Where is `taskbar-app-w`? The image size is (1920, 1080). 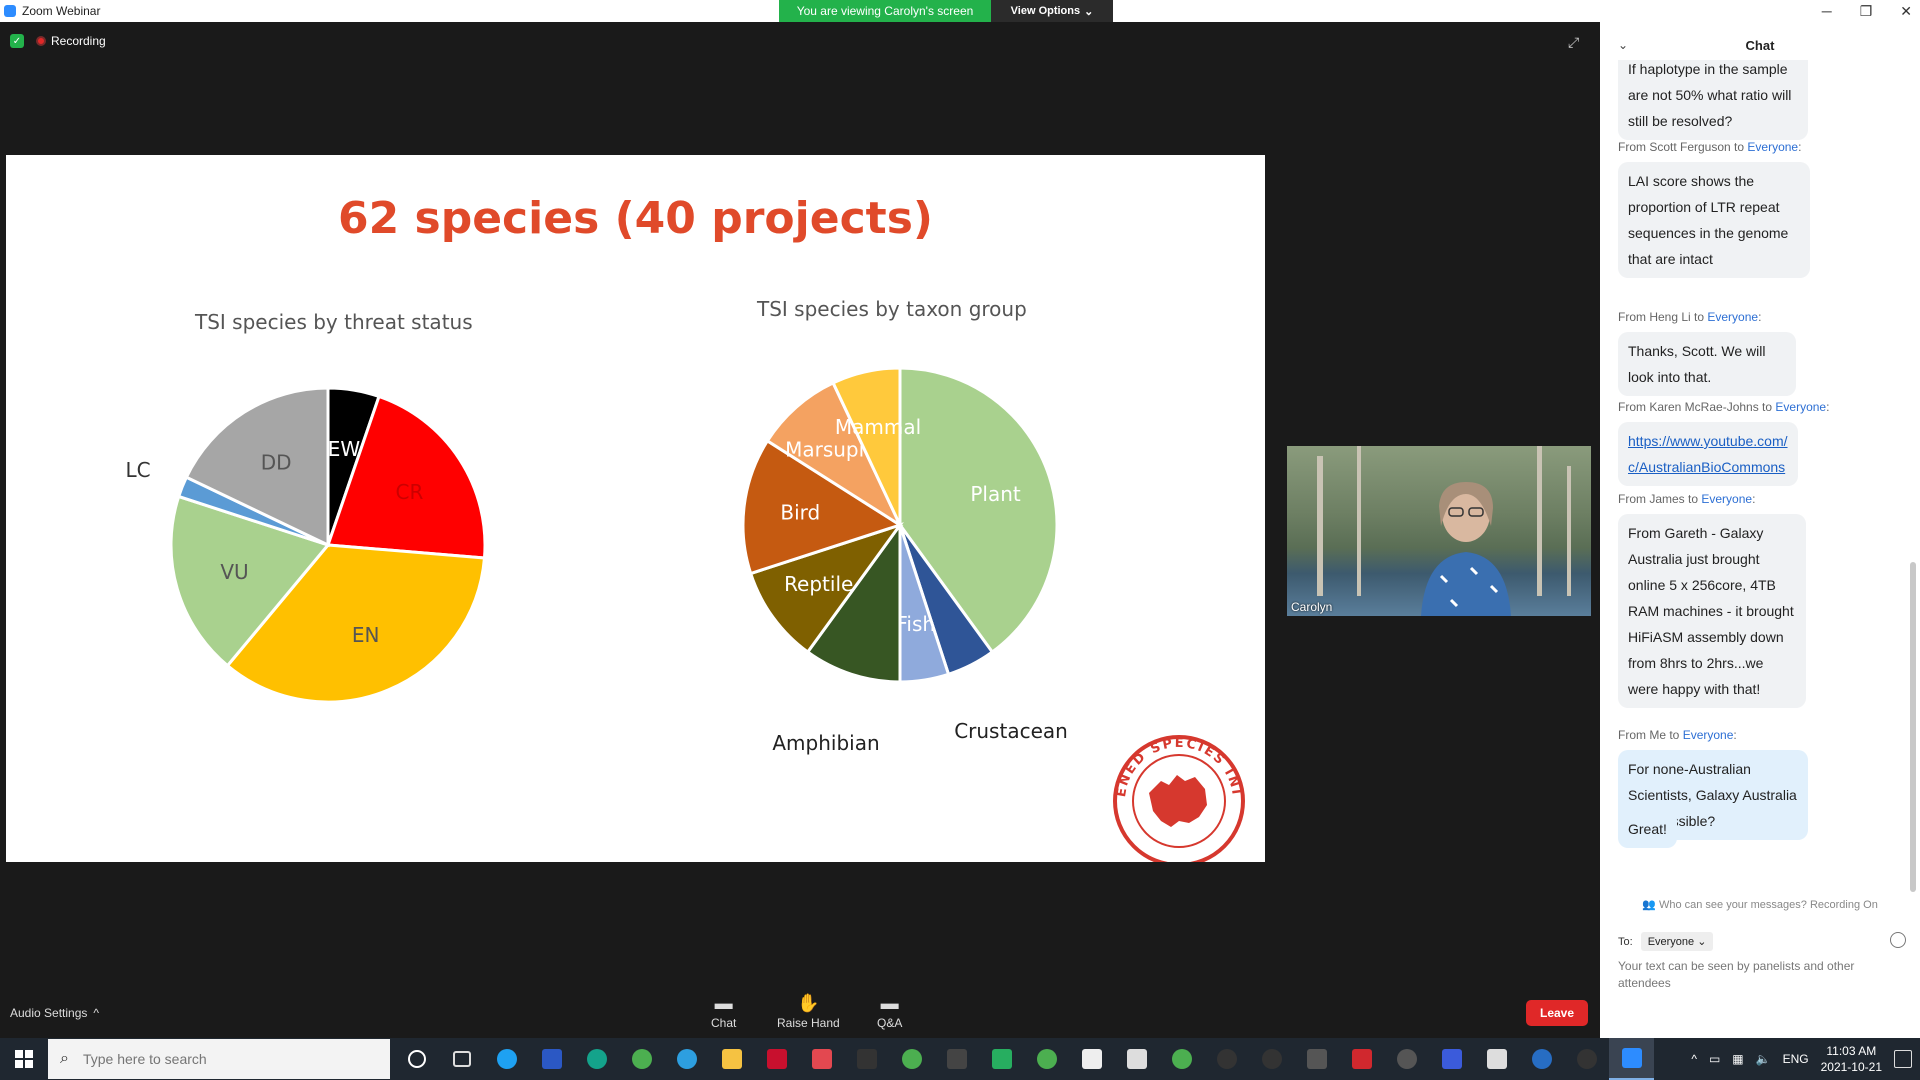 taskbar-app-w is located at coordinates (1316, 1059).